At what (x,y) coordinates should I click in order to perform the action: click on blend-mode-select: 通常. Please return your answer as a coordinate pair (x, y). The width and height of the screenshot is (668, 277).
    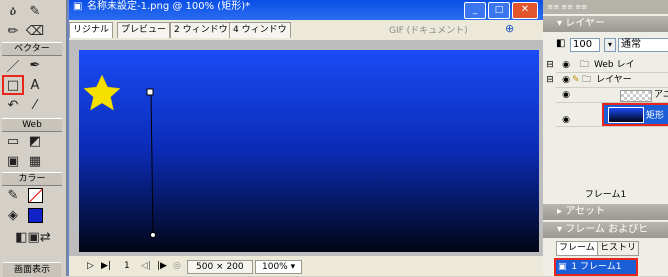
    Looking at the image, I should click on (643, 45).